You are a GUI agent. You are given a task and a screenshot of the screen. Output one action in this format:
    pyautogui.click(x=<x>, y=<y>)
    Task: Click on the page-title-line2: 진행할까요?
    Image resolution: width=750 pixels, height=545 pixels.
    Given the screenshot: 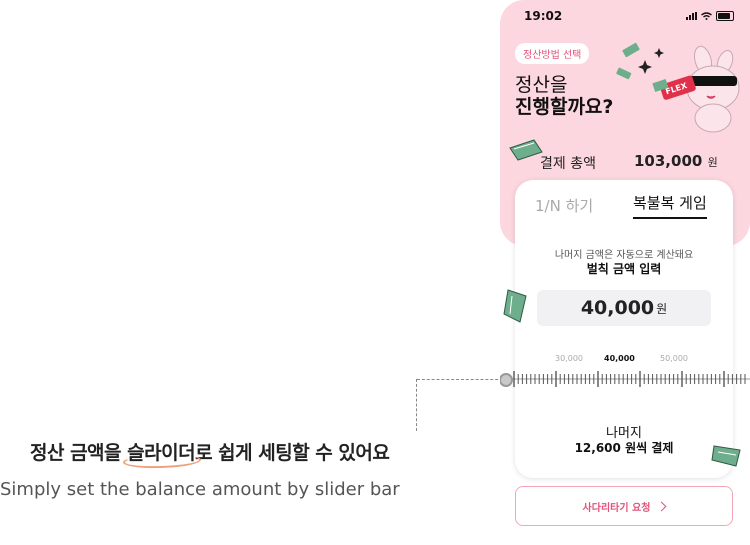 What is the action you would take?
    pyautogui.click(x=564, y=107)
    